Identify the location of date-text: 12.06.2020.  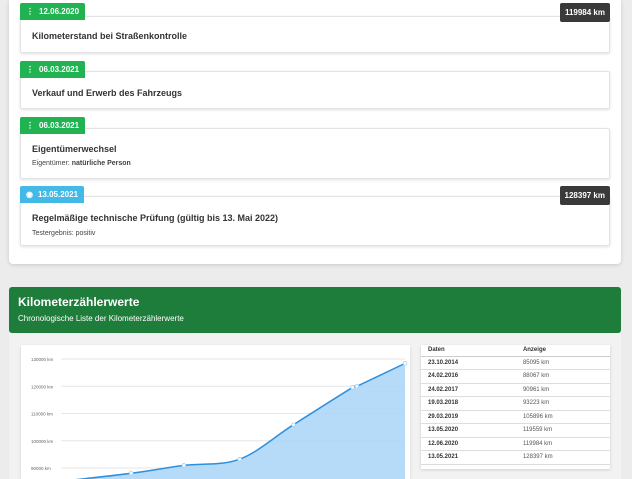
(59, 11).